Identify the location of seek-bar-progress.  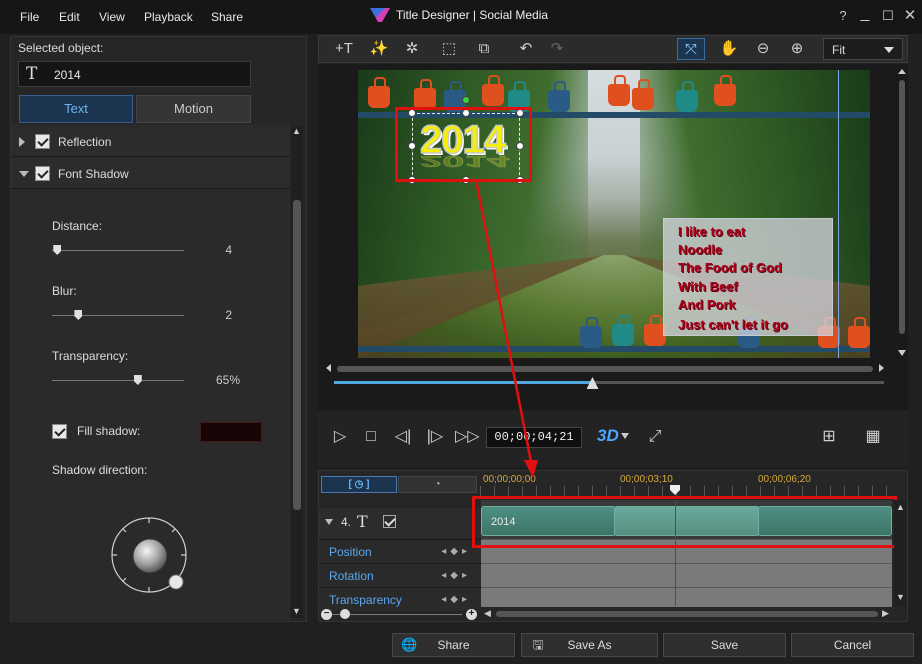
(463, 382).